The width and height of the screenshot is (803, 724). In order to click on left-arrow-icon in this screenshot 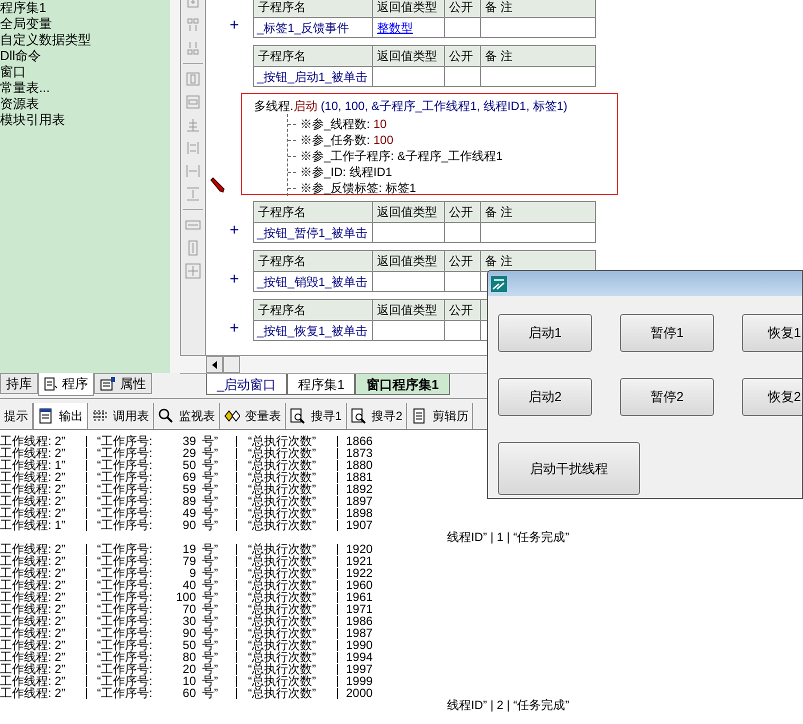, I will do `click(215, 364)`.